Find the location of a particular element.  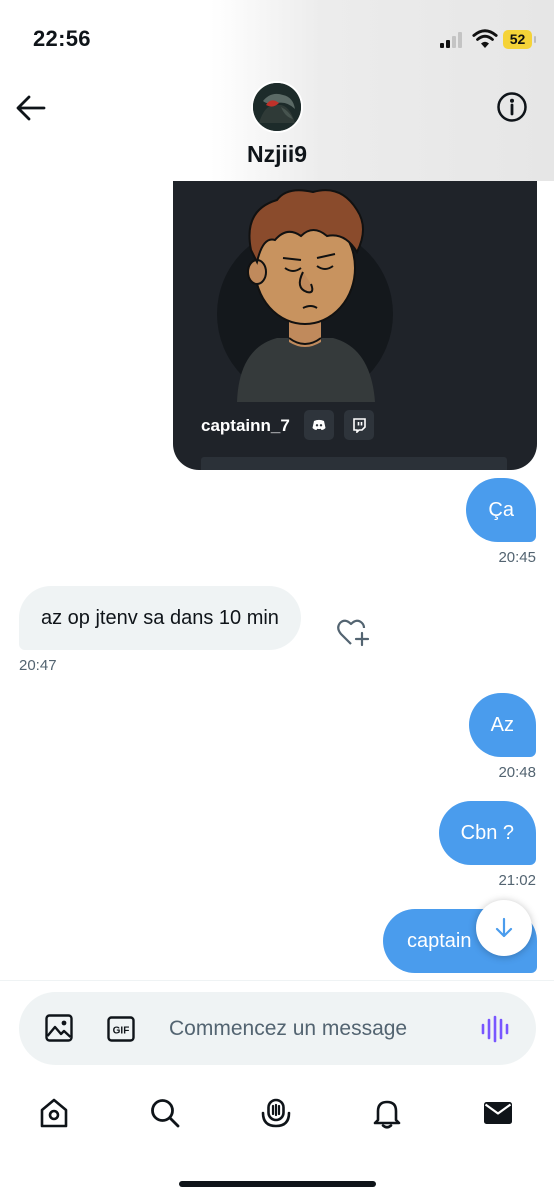

message-timestamp: 21:02 is located at coordinates (517, 880).